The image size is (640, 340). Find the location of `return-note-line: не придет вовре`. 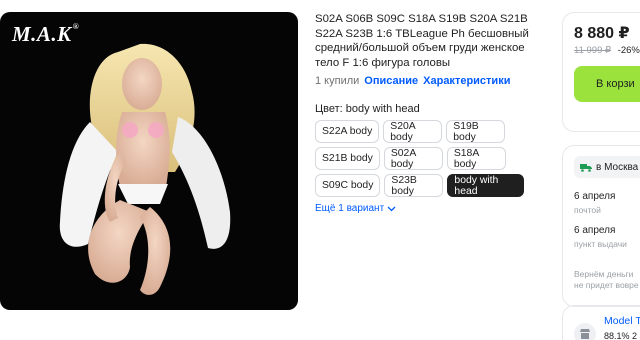

return-note-line: не придет вовре is located at coordinates (606, 285).